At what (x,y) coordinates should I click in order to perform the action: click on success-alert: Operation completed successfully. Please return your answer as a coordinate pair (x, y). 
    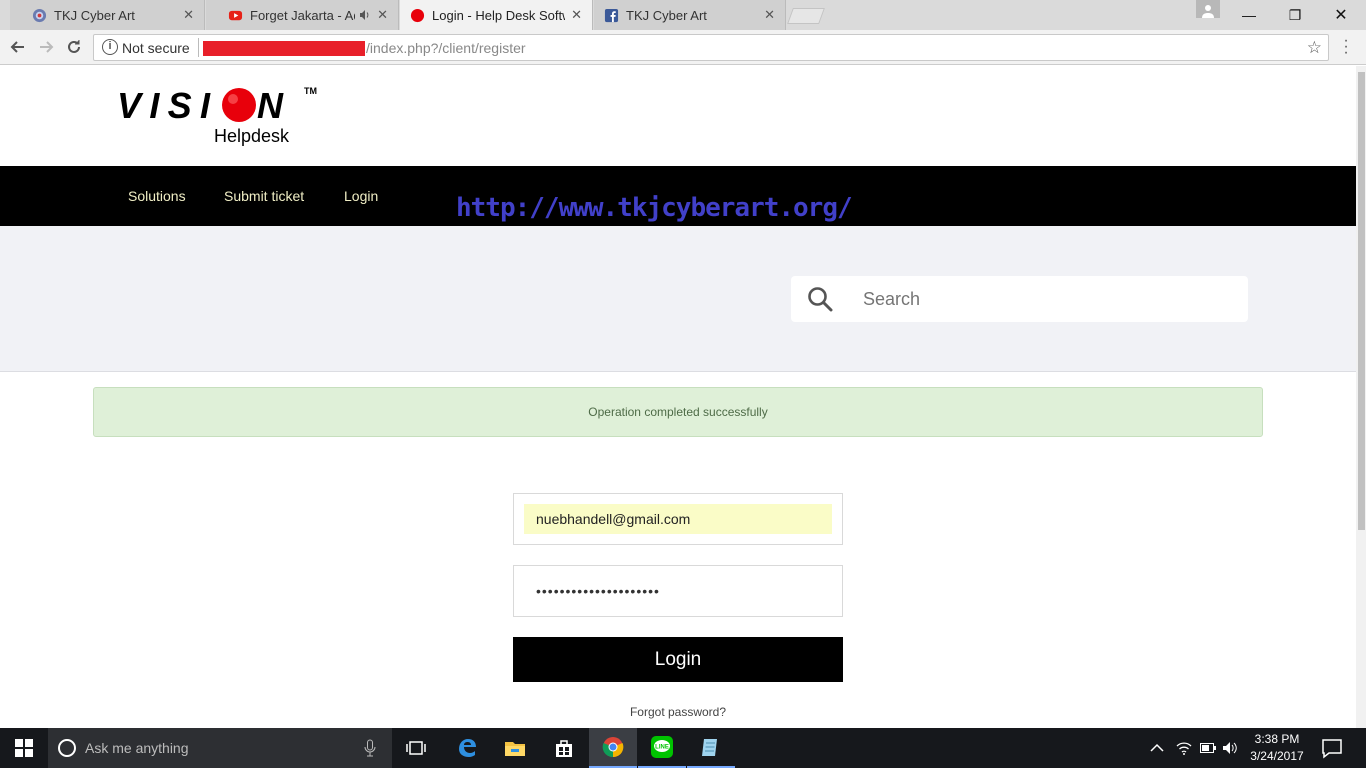
    Looking at the image, I should click on (678, 412).